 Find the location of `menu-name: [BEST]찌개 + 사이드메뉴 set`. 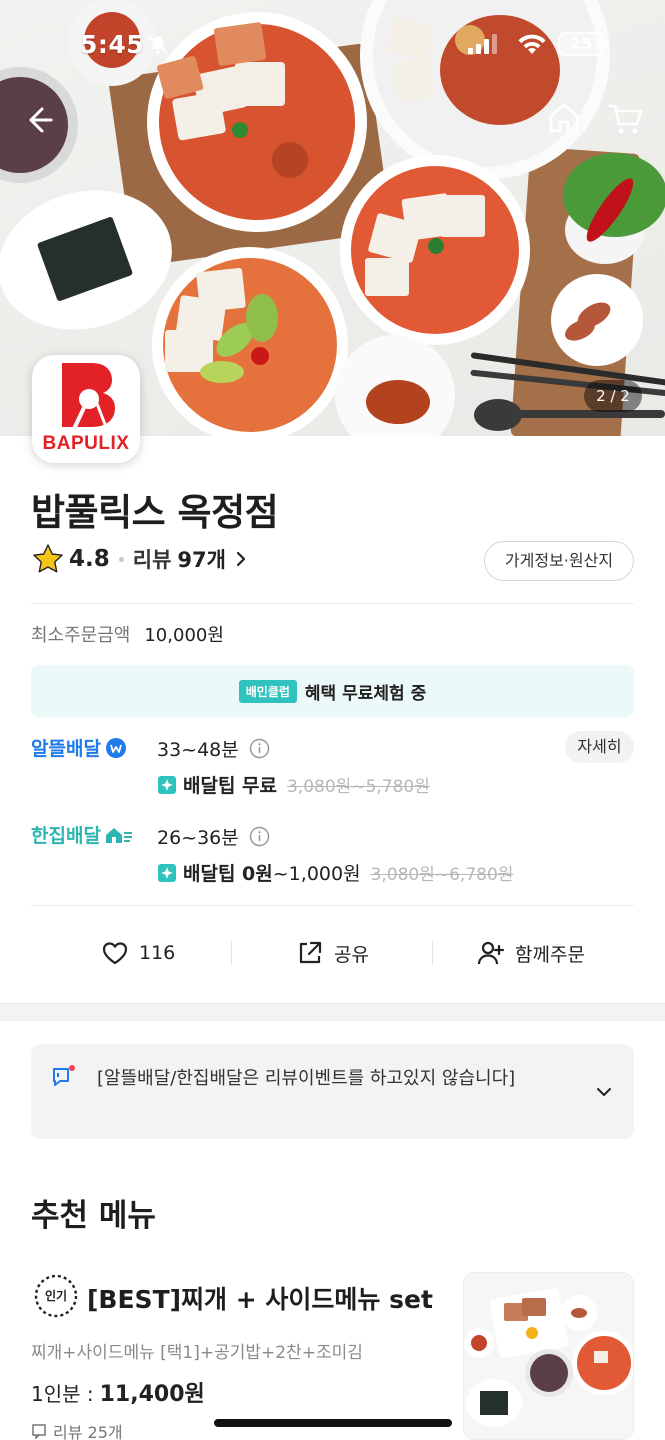

menu-name: [BEST]찌개 + 사이드메뉴 set is located at coordinates (260, 1299).